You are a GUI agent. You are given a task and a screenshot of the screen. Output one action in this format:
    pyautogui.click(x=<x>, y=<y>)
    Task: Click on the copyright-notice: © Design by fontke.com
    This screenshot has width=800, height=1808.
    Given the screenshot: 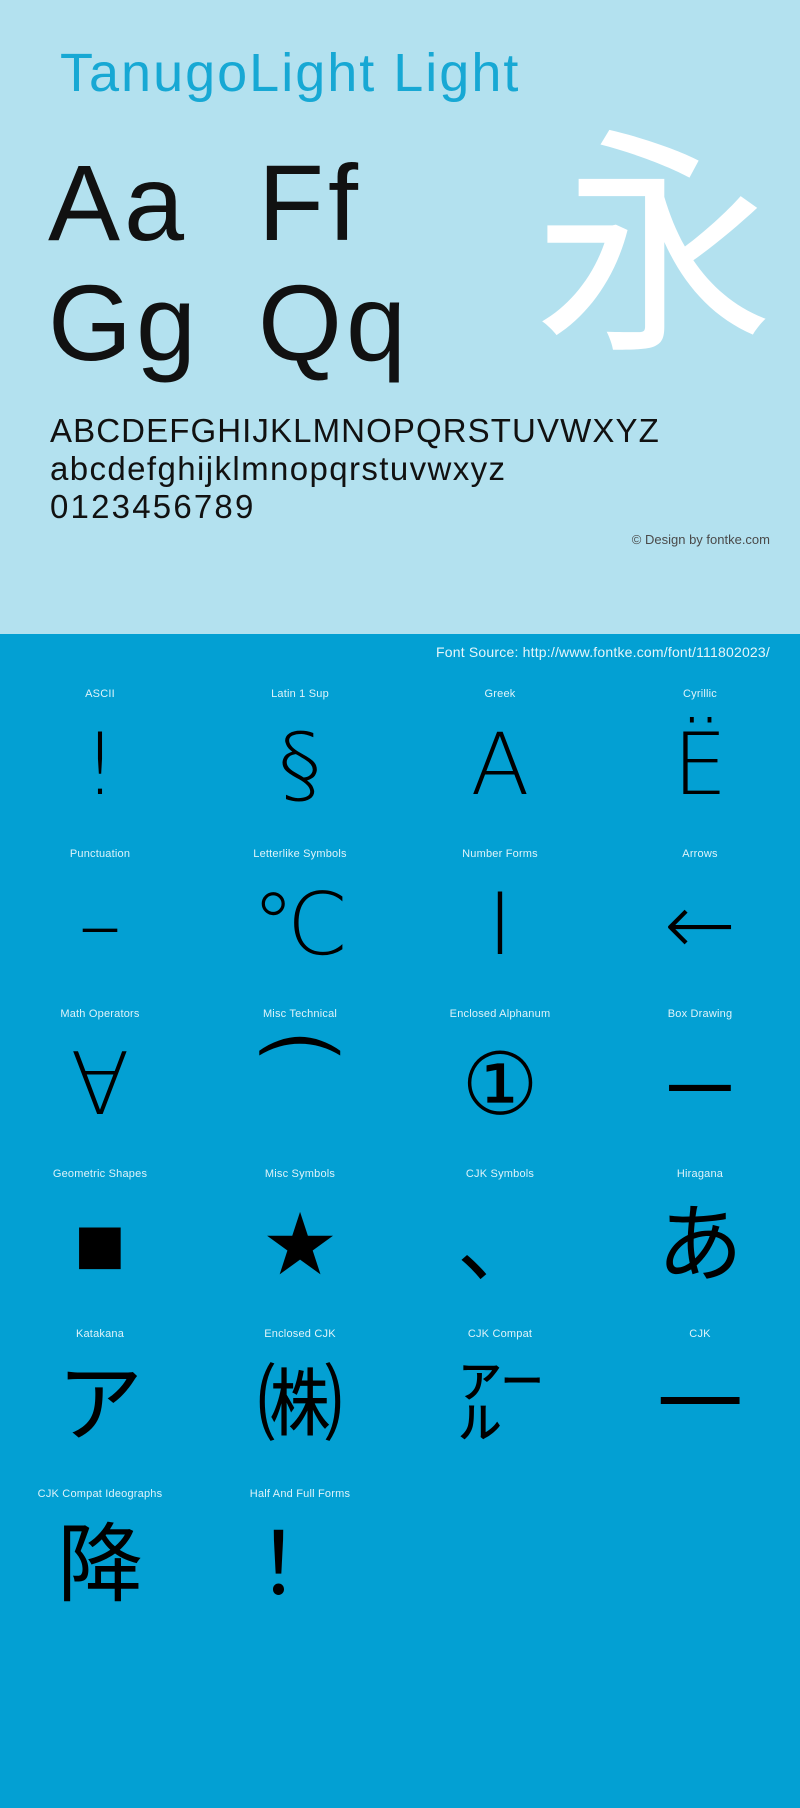 What is the action you would take?
    pyautogui.click(x=700, y=539)
    